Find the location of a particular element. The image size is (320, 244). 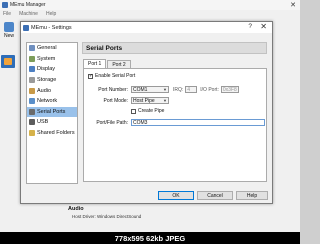

menu-file: File is located at coordinates (7, 14).